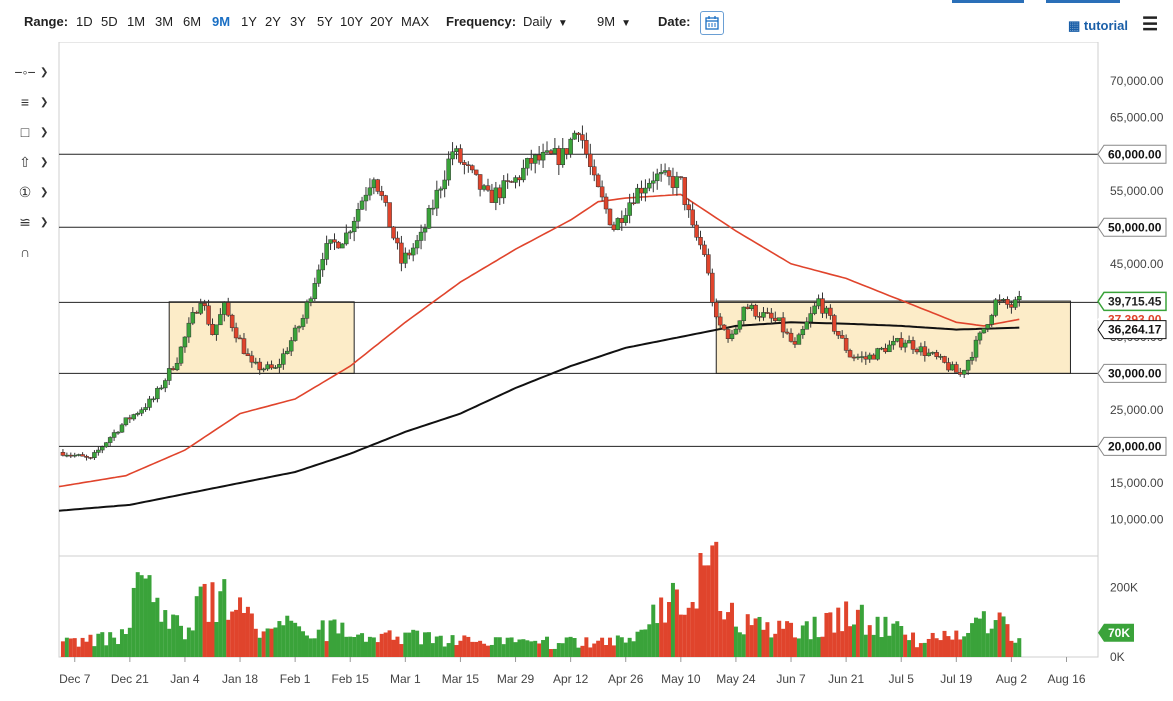 This screenshot has height=701, width=1173. Describe the element at coordinates (351, 679) in the screenshot. I see `x-tick-label: Feb 15` at that location.